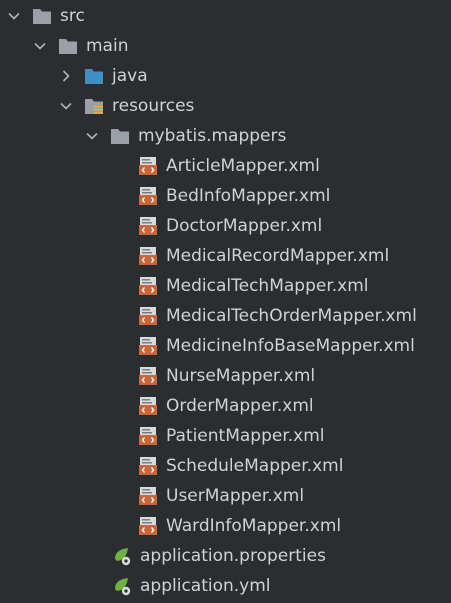 The width and height of the screenshot is (451, 603). I want to click on tree-file-xml: NurseMapper.xml, so click(225, 376).